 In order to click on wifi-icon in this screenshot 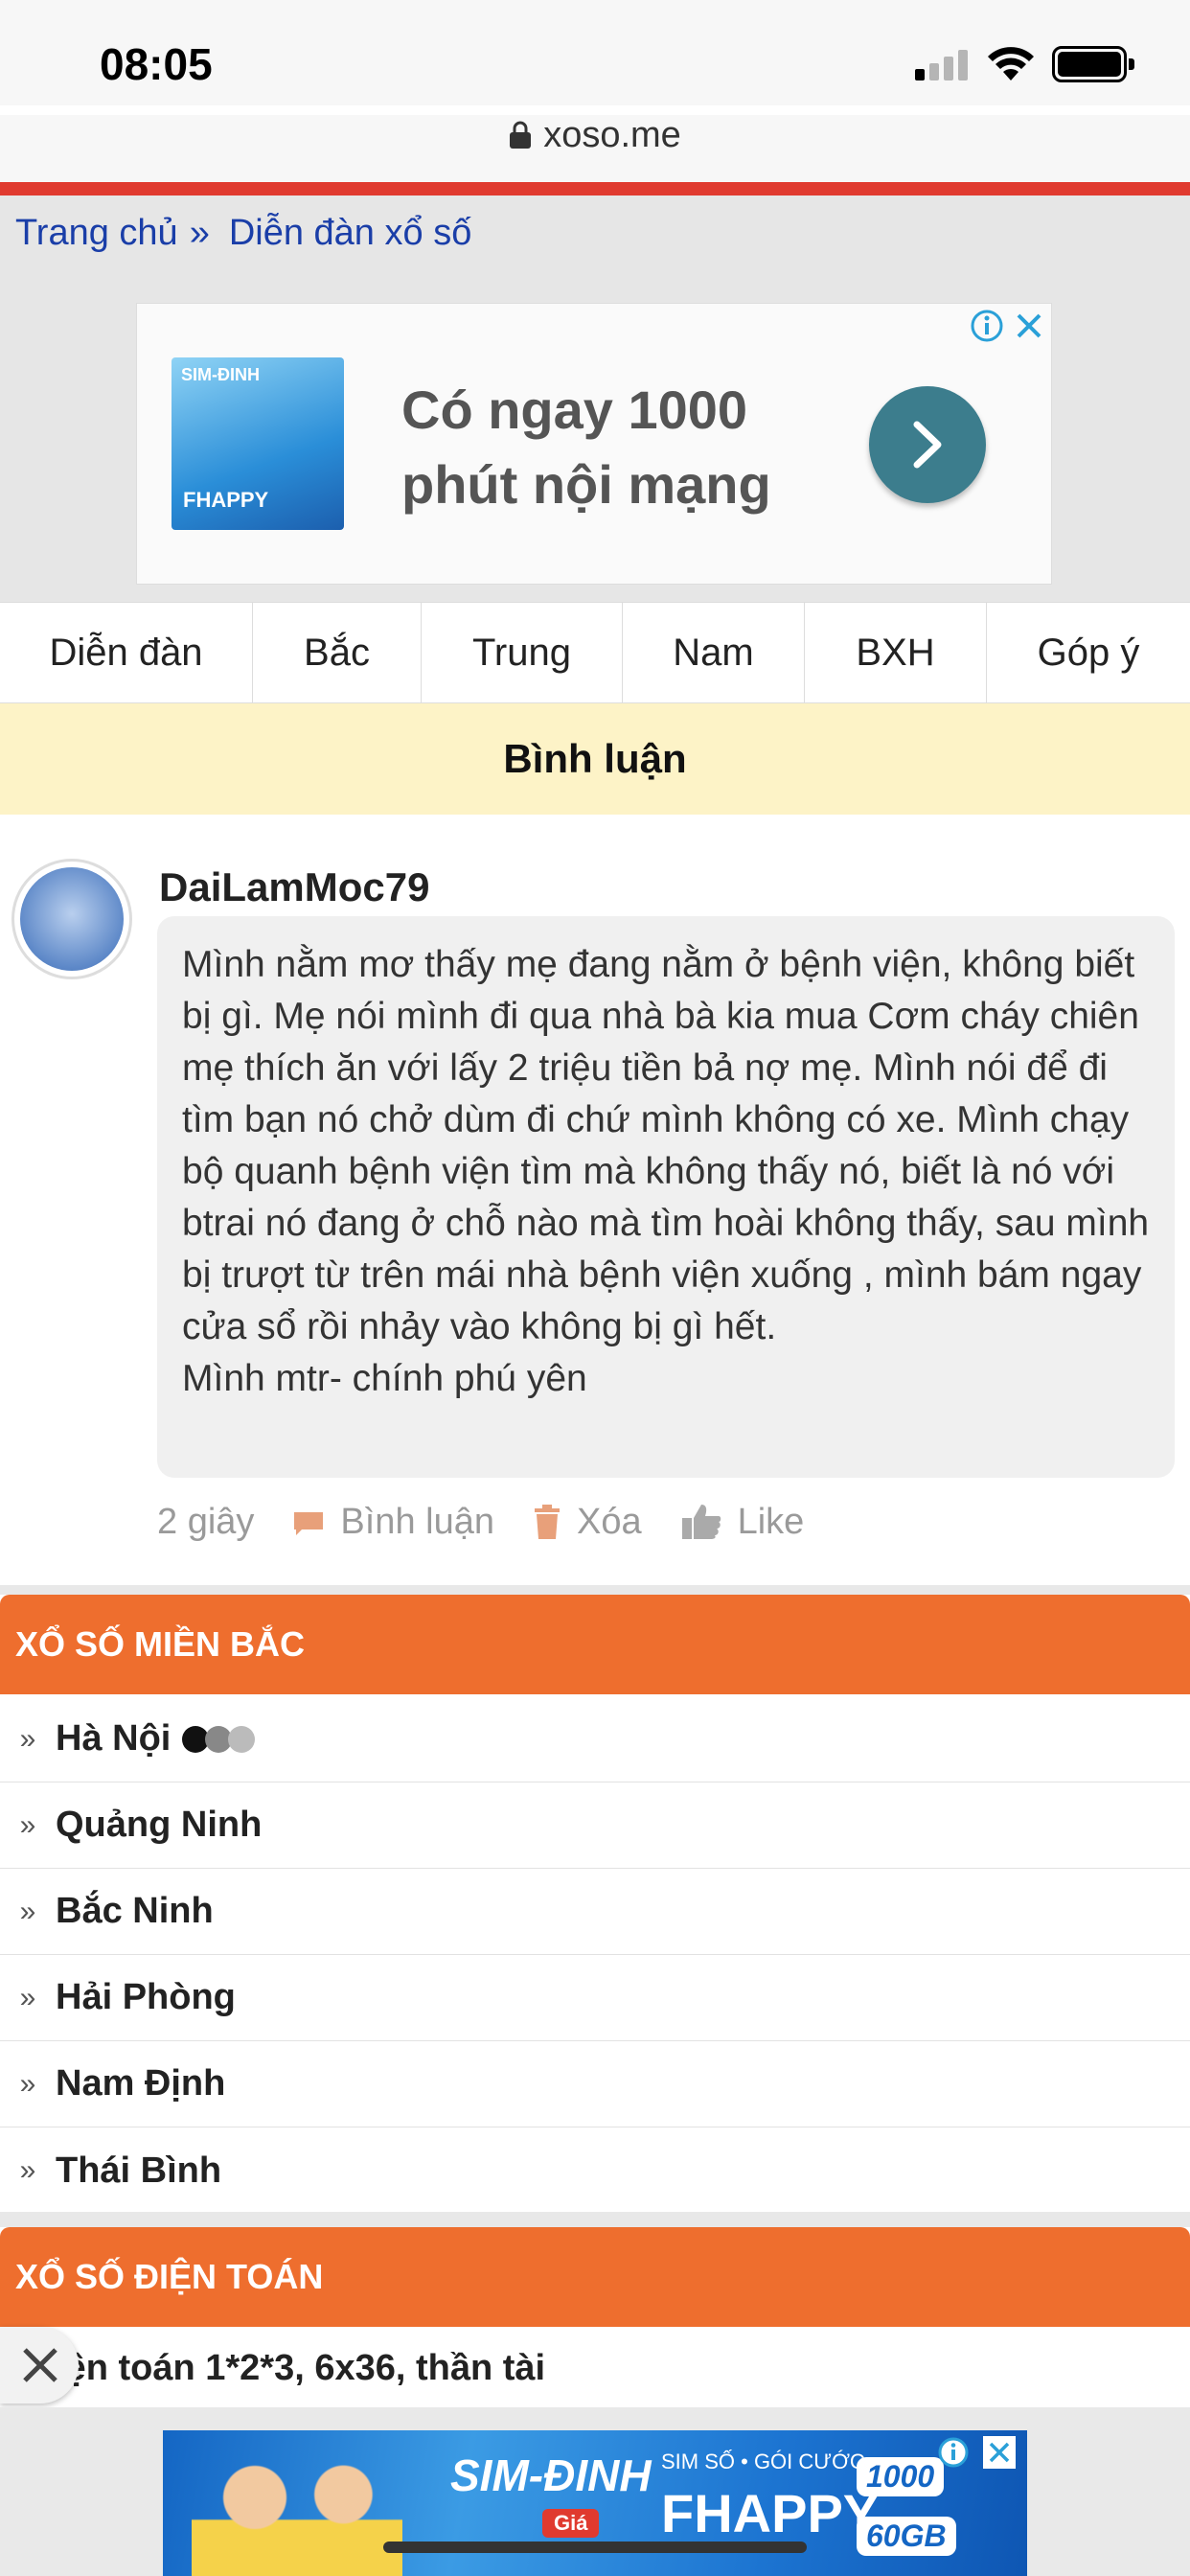, I will do `click(1011, 63)`.